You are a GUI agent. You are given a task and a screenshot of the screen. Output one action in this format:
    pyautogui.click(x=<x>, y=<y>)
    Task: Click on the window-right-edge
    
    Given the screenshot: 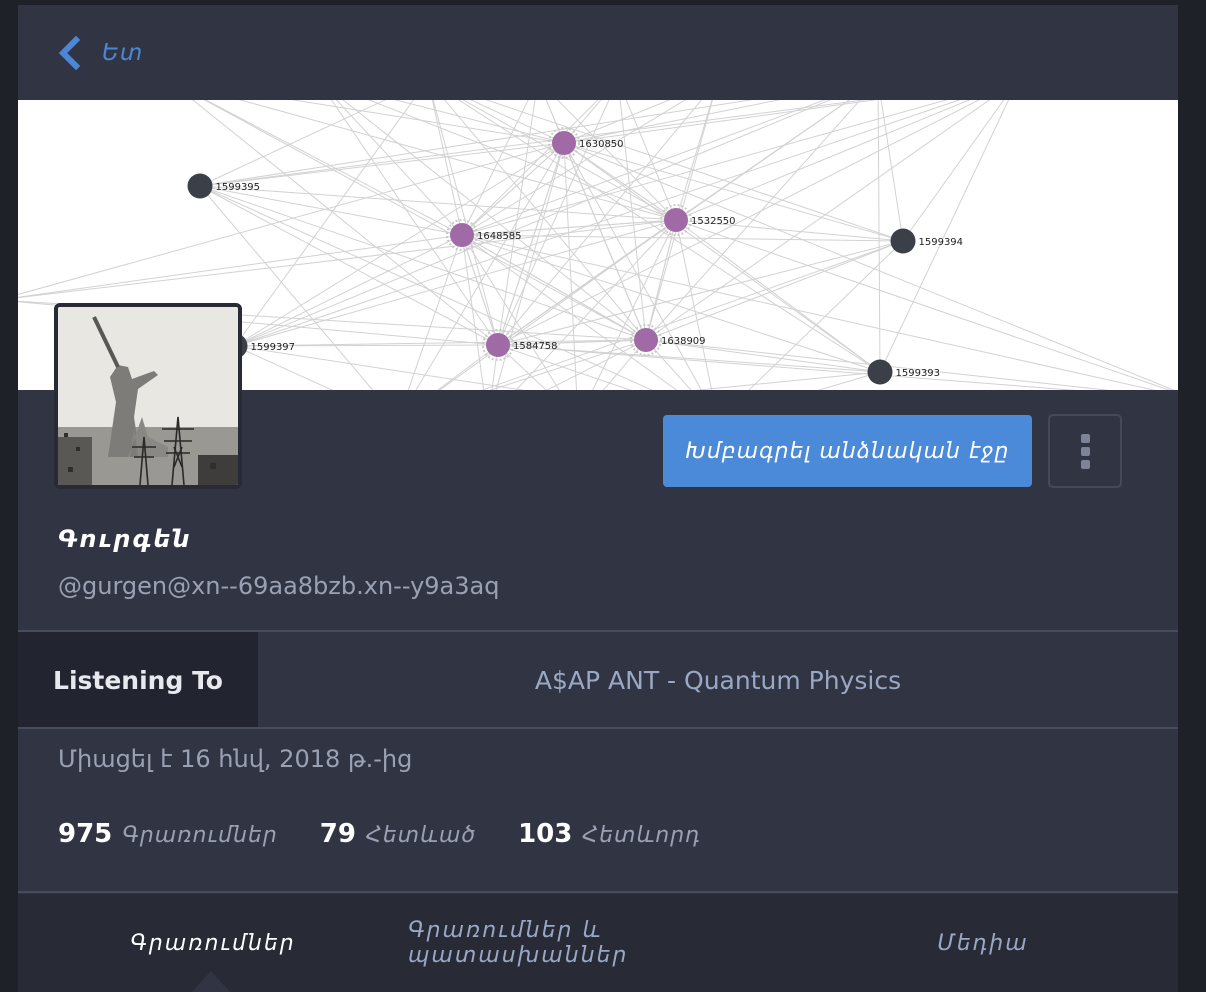 What is the action you would take?
    pyautogui.click(x=1192, y=496)
    